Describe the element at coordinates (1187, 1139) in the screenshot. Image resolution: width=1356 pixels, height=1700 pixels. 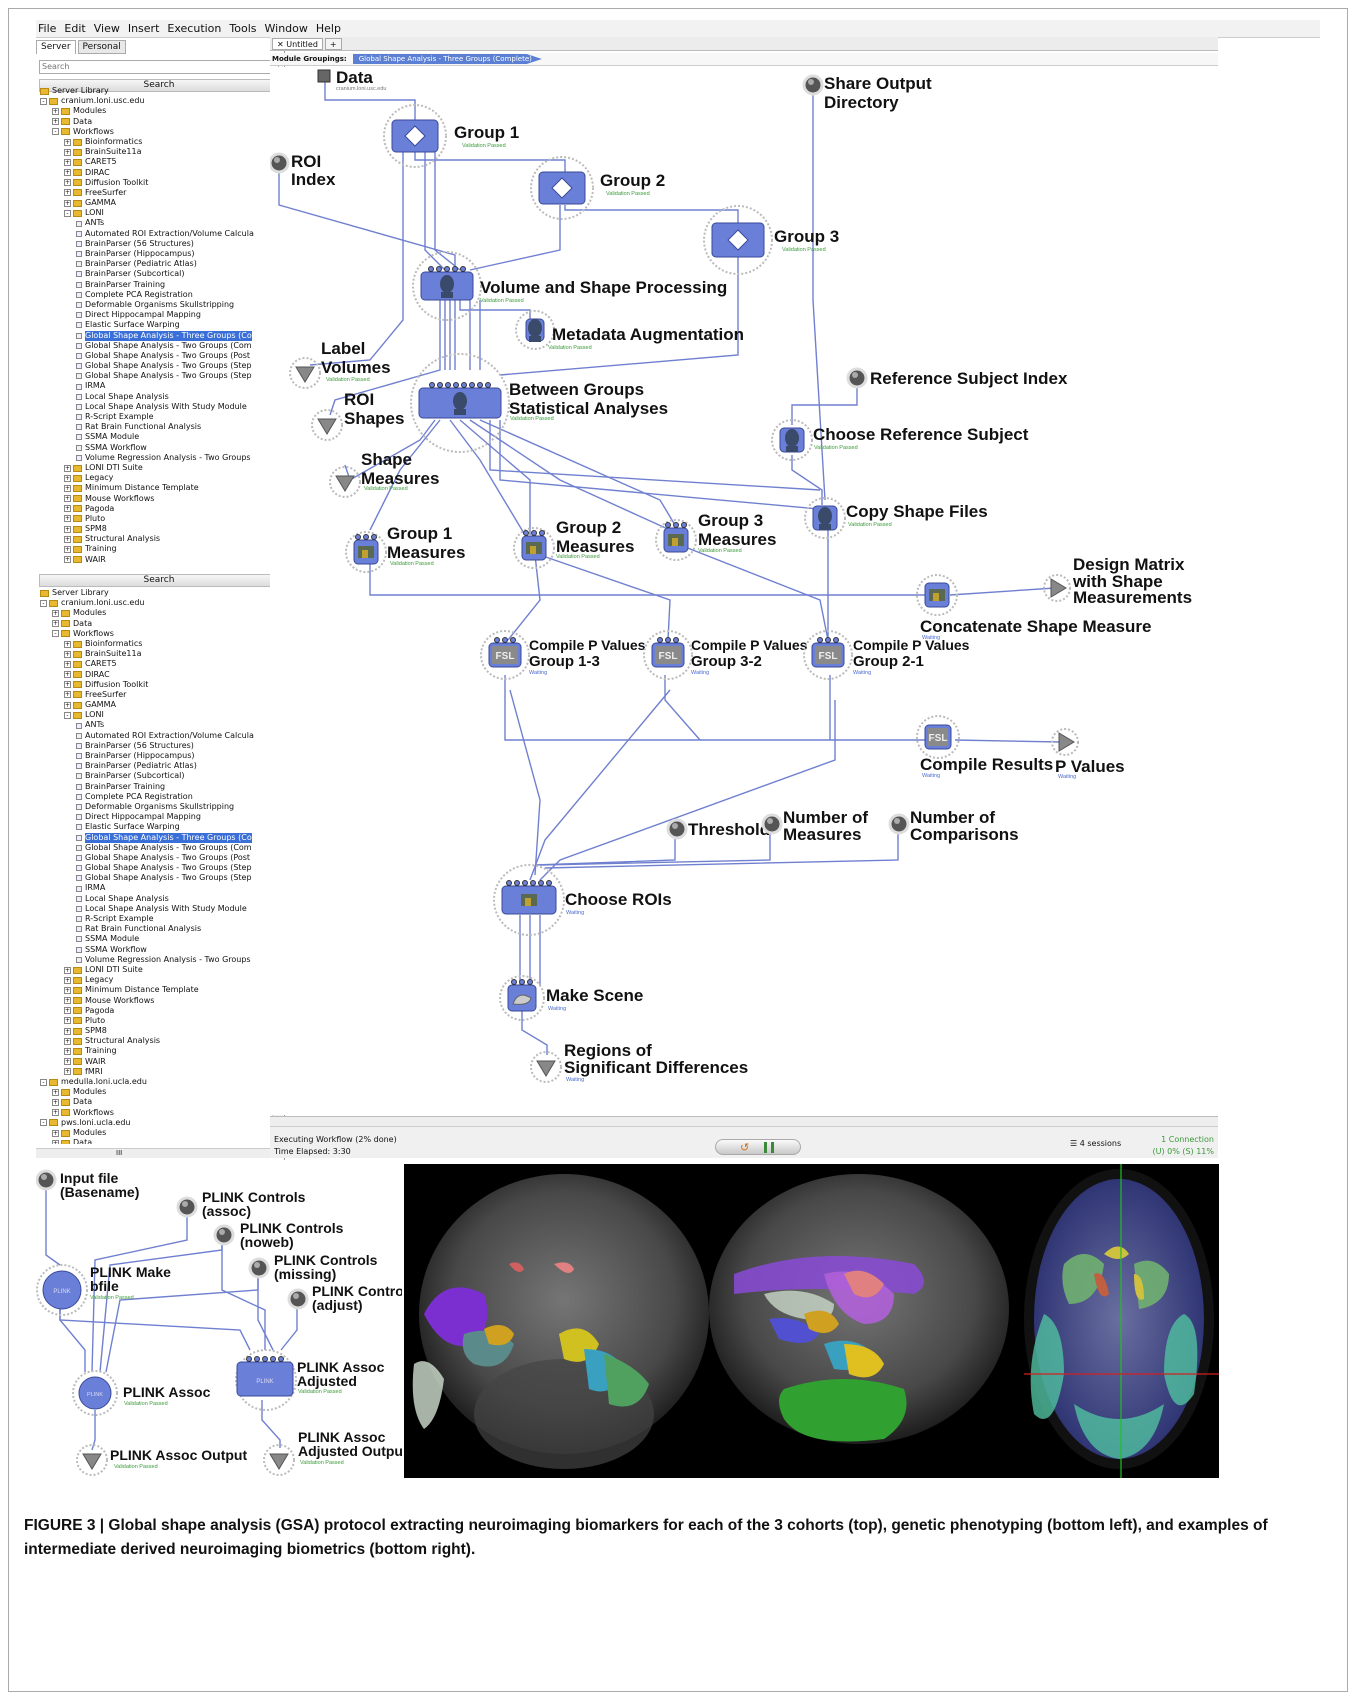
I see `connection-status: 1 Connection` at that location.